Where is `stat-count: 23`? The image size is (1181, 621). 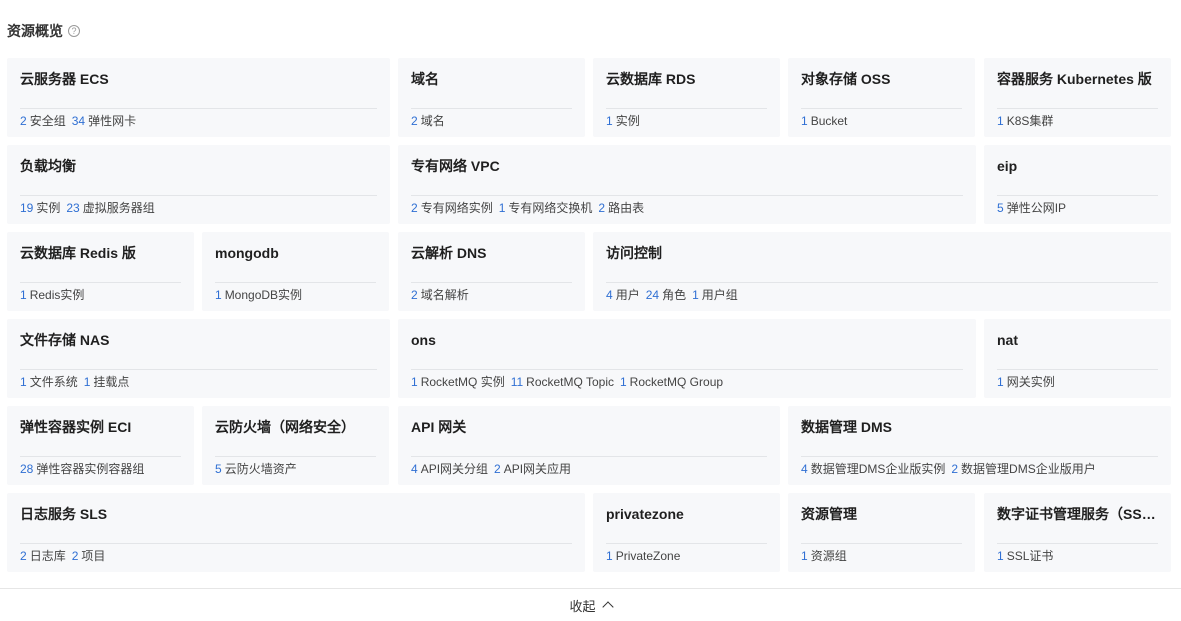
stat-count: 23 is located at coordinates (72, 208).